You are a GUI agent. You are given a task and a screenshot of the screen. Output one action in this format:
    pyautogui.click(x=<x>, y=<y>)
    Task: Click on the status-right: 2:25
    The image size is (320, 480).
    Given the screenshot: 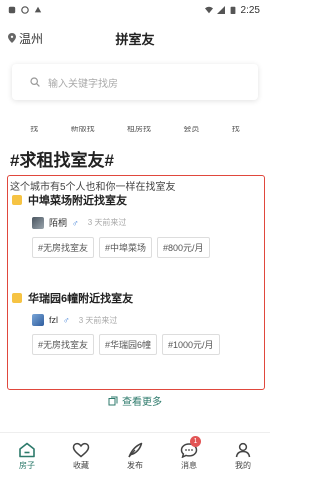 What is the action you would take?
    pyautogui.click(x=232, y=10)
    